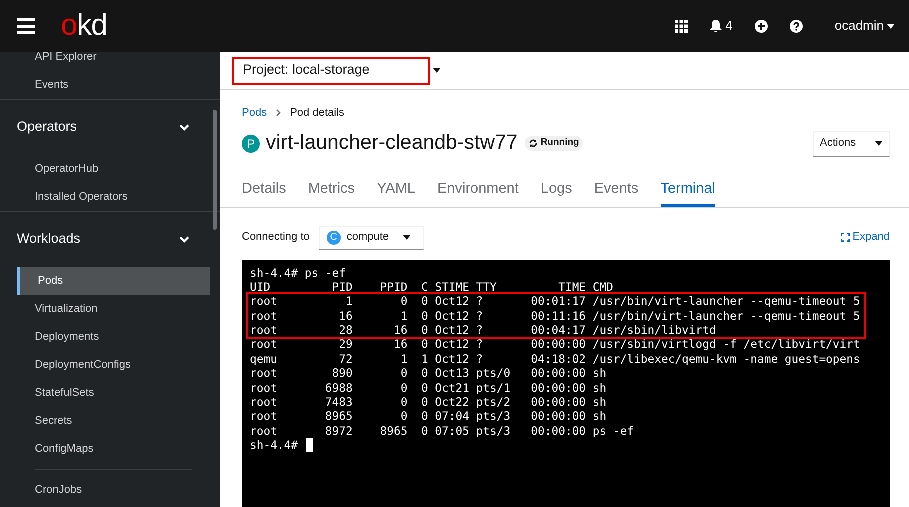  I want to click on terminal-line: root 8965 0 0 07:04 pts/3 00:00:00 sh, so click(429, 416).